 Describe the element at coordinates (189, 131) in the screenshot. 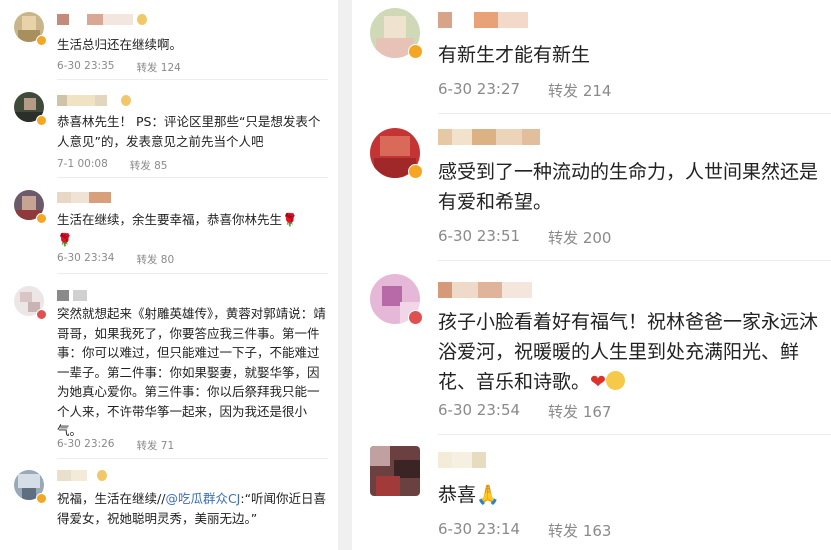

I see `comment-text: 恭喜林先生！ PS：评论区里那些“只是想发表个人意见”的，发表意见之前先当个人吧` at that location.